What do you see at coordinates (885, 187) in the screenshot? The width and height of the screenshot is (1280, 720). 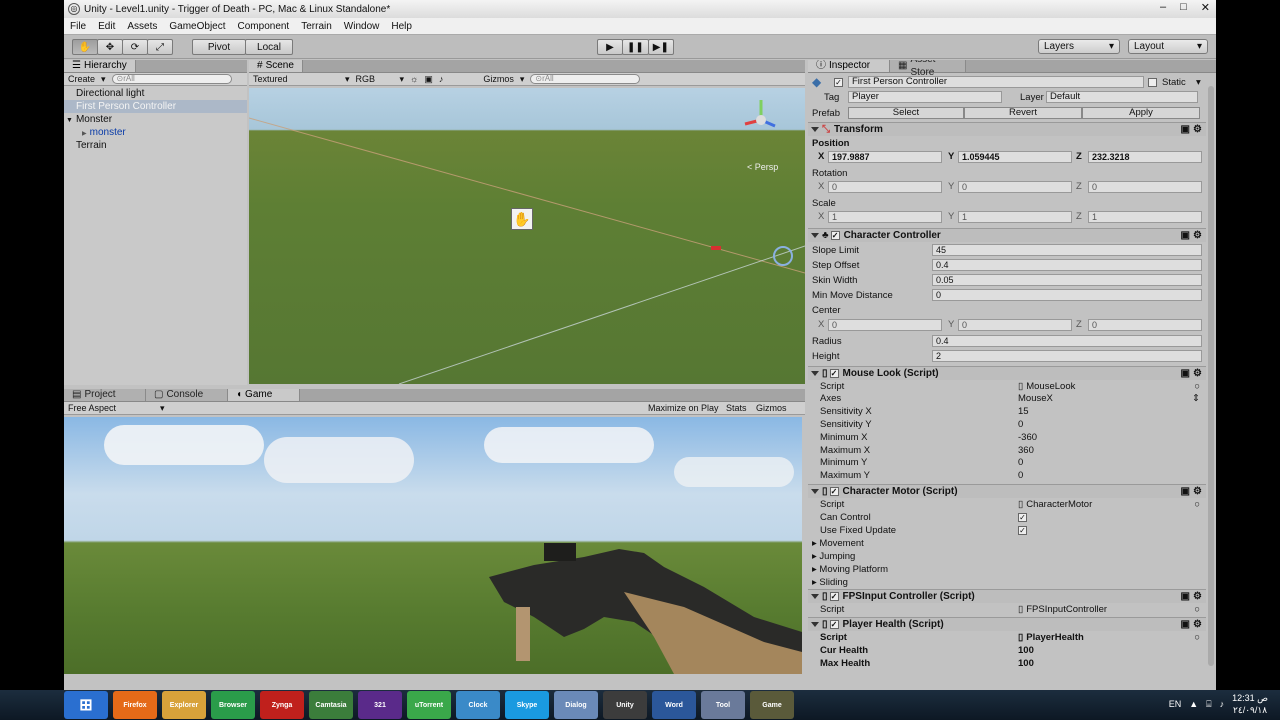 I see `rotation-x-input: 0` at bounding box center [885, 187].